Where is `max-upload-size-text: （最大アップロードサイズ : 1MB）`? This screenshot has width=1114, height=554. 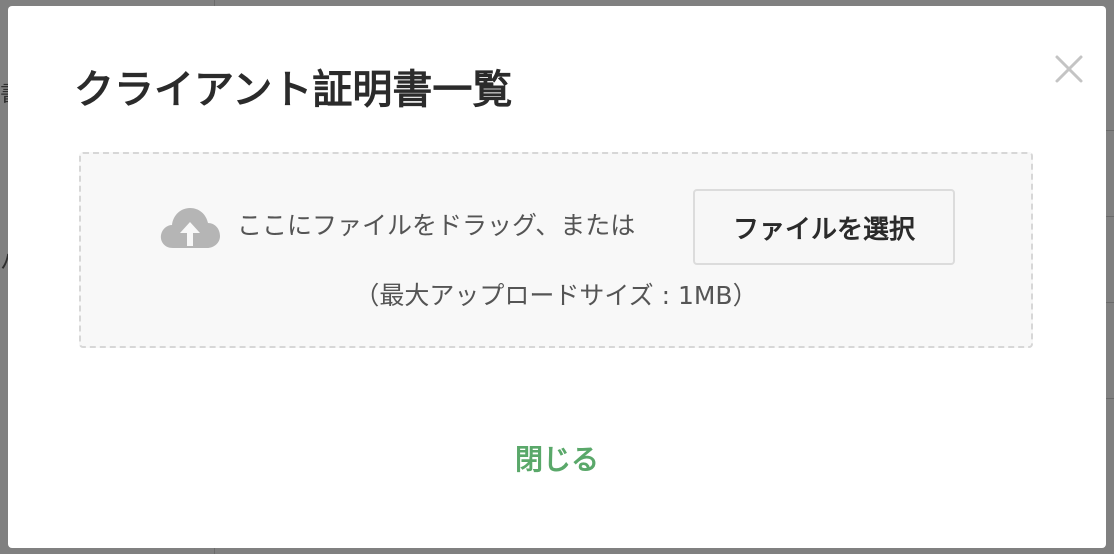 max-upload-size-text: （最大アップロードサイズ : 1MB） is located at coordinates (556, 295).